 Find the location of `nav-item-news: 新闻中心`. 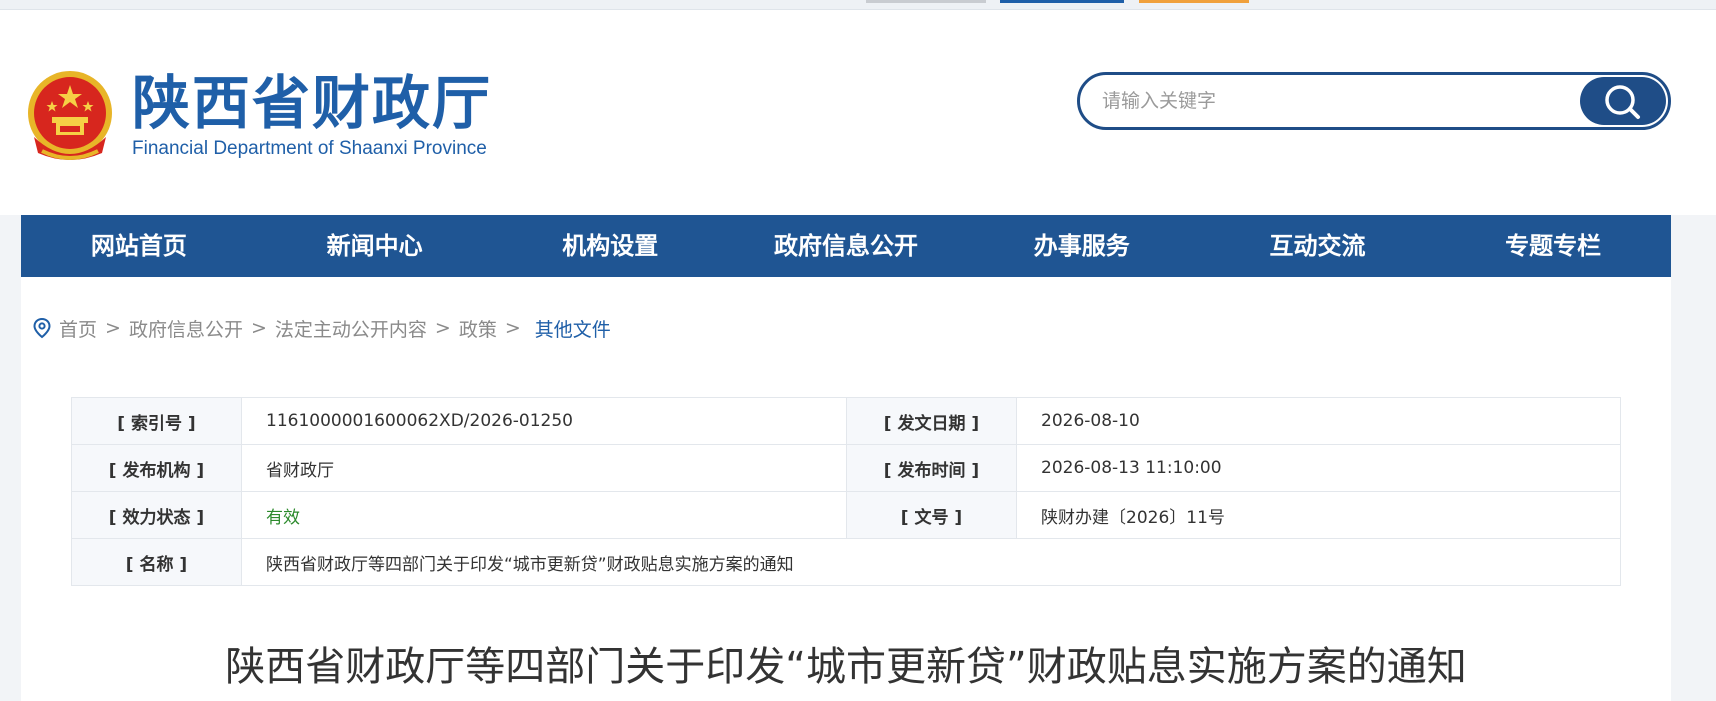

nav-item-news: 新闻中心 is located at coordinates (375, 246).